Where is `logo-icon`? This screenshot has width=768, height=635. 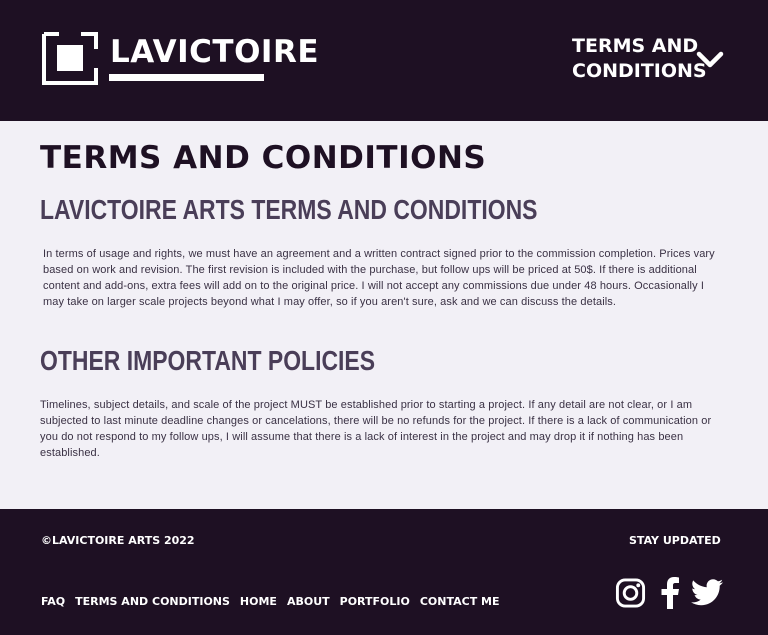
logo-icon is located at coordinates (70, 58).